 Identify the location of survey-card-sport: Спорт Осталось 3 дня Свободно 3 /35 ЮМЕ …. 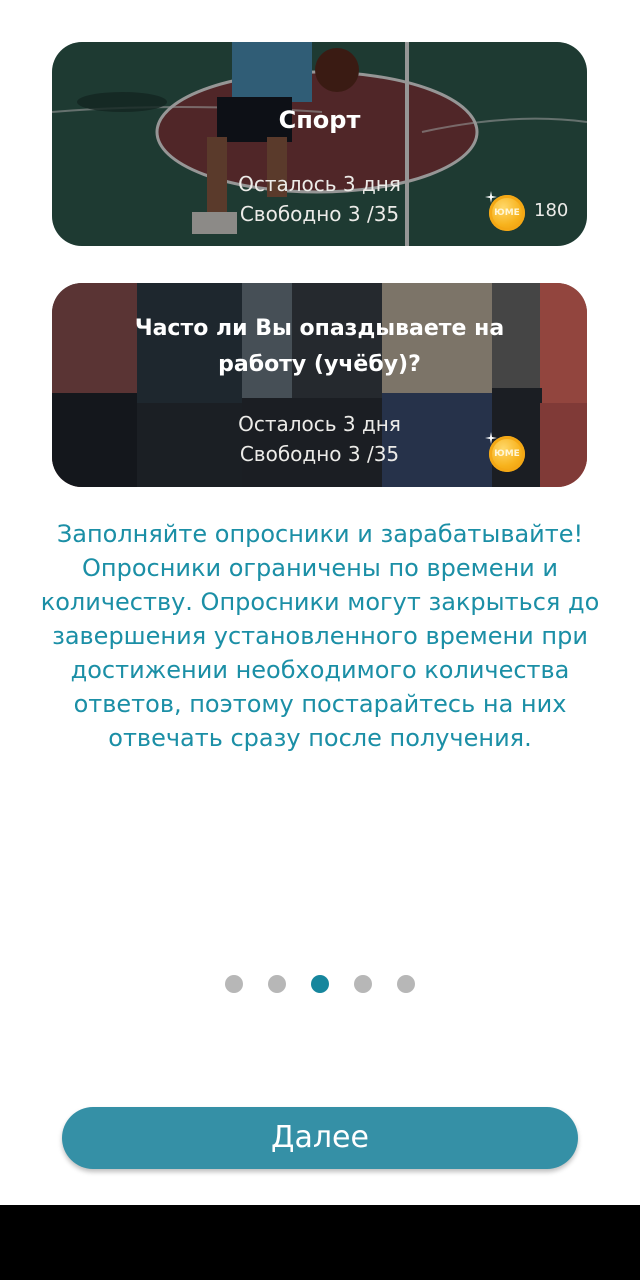
(319, 144).